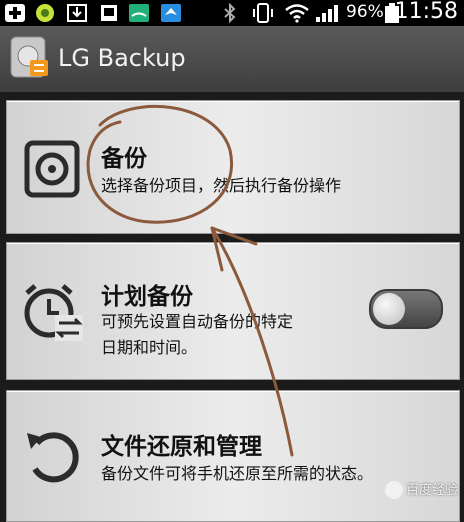 The image size is (464, 522). Describe the element at coordinates (52, 169) in the screenshot. I see `hard-disk-icon` at that location.